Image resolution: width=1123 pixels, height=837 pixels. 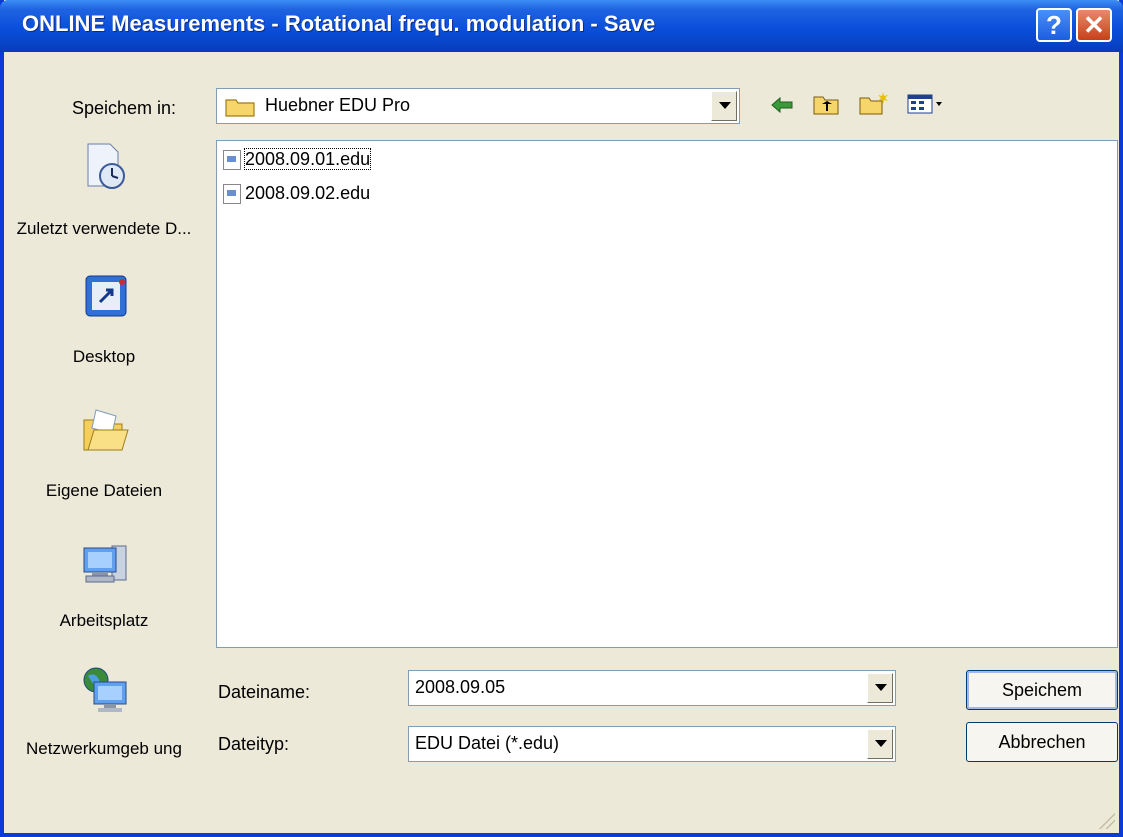 What do you see at coordinates (874, 103) in the screenshot?
I see `new-folder-icon` at bounding box center [874, 103].